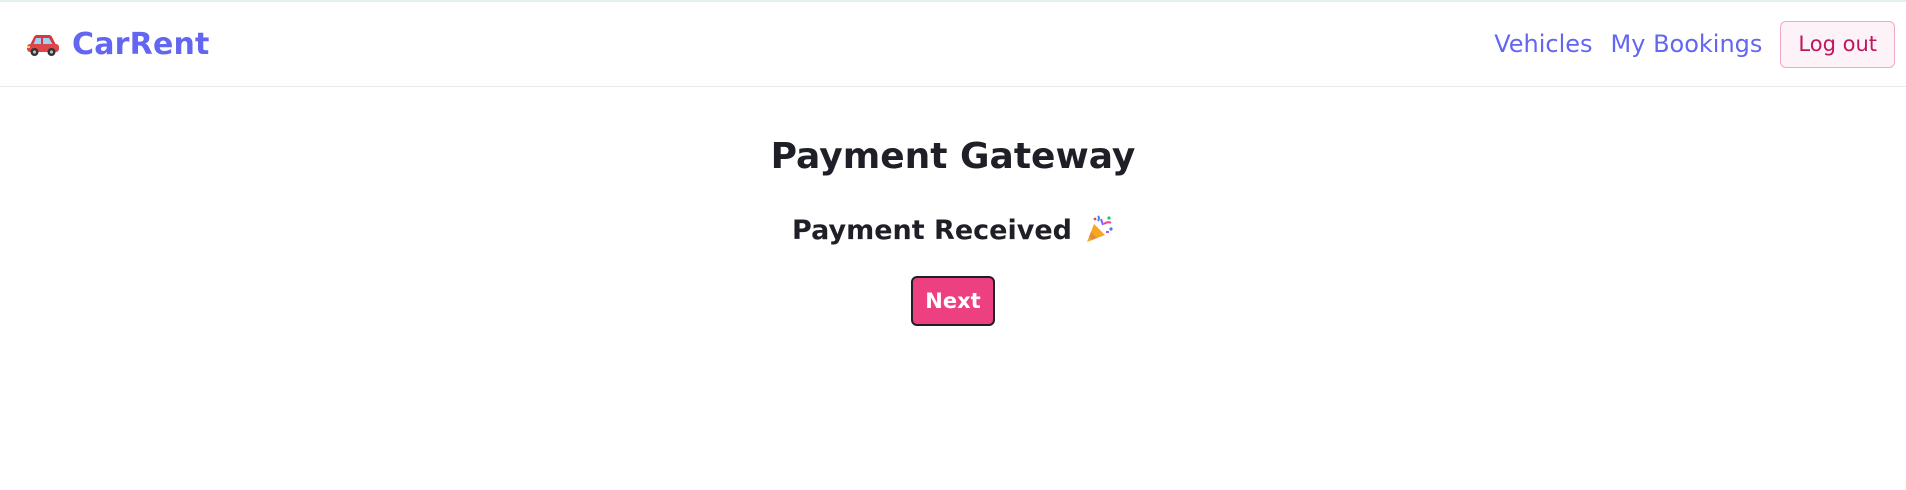 This screenshot has height=490, width=1906. I want to click on brand-link: CarRent, so click(118, 44).